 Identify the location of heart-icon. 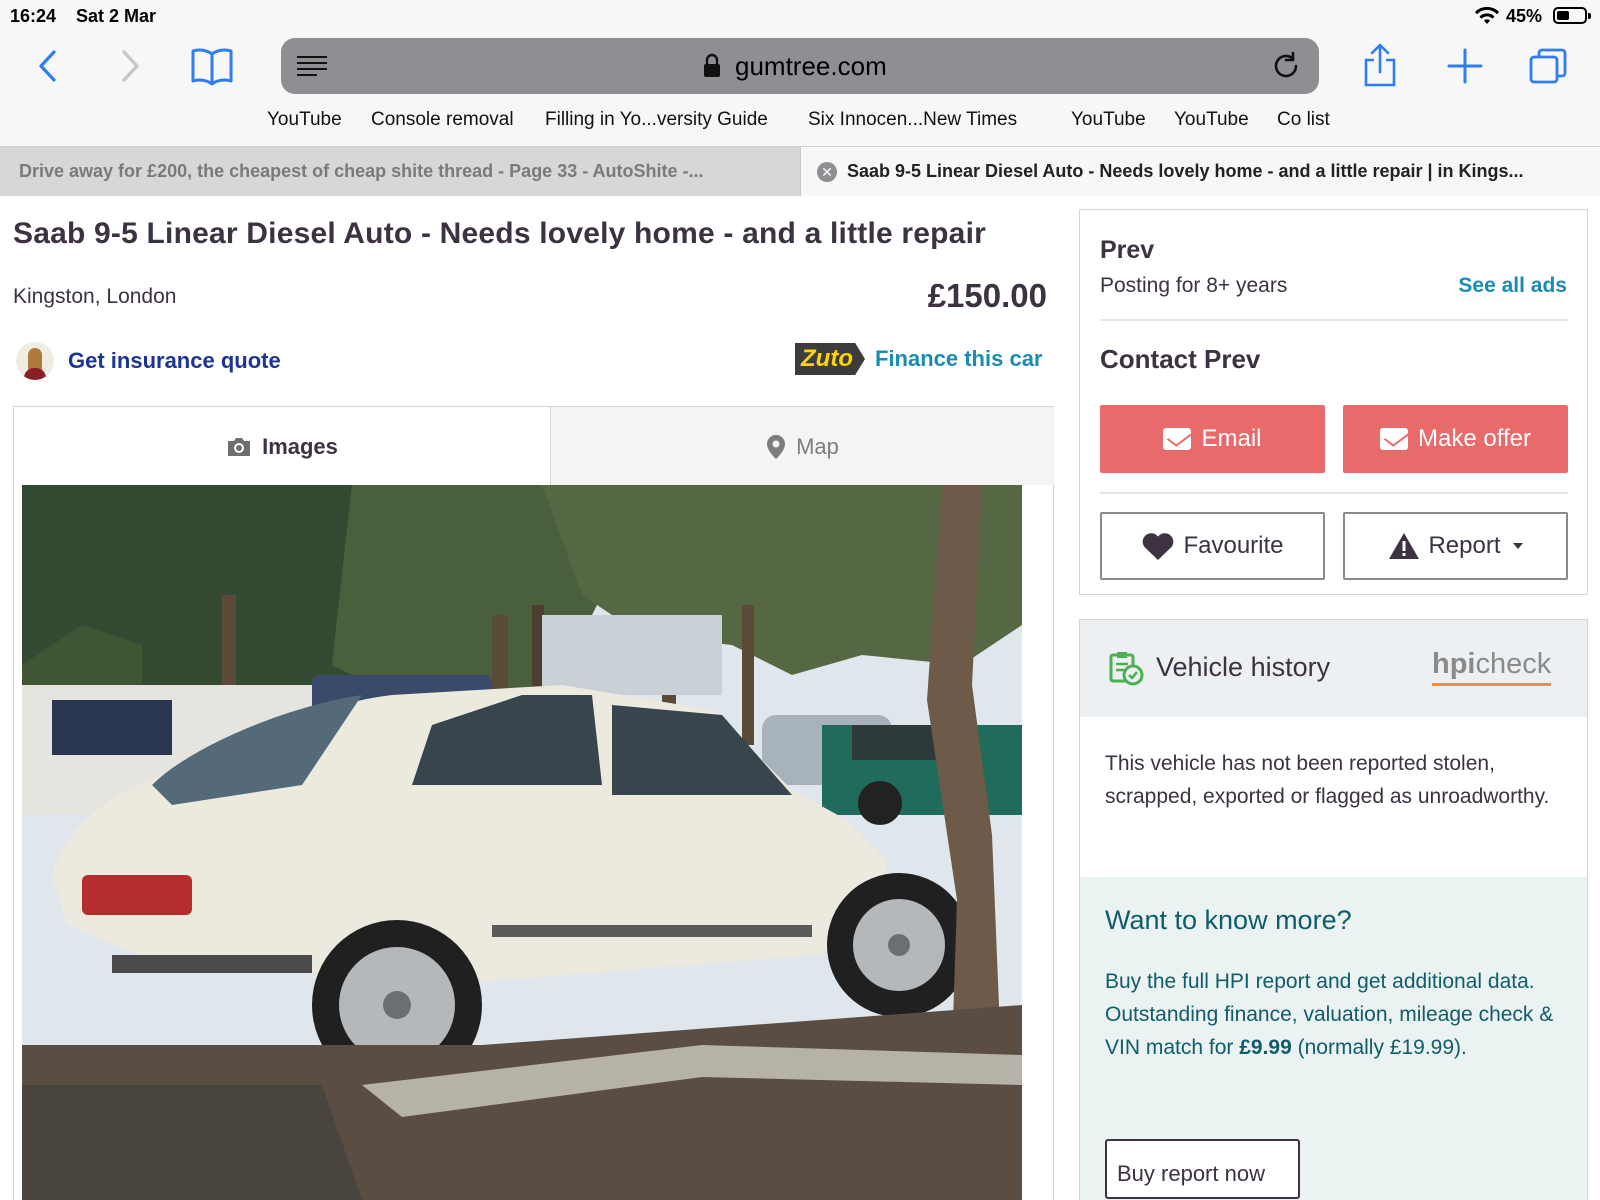
(1158, 546).